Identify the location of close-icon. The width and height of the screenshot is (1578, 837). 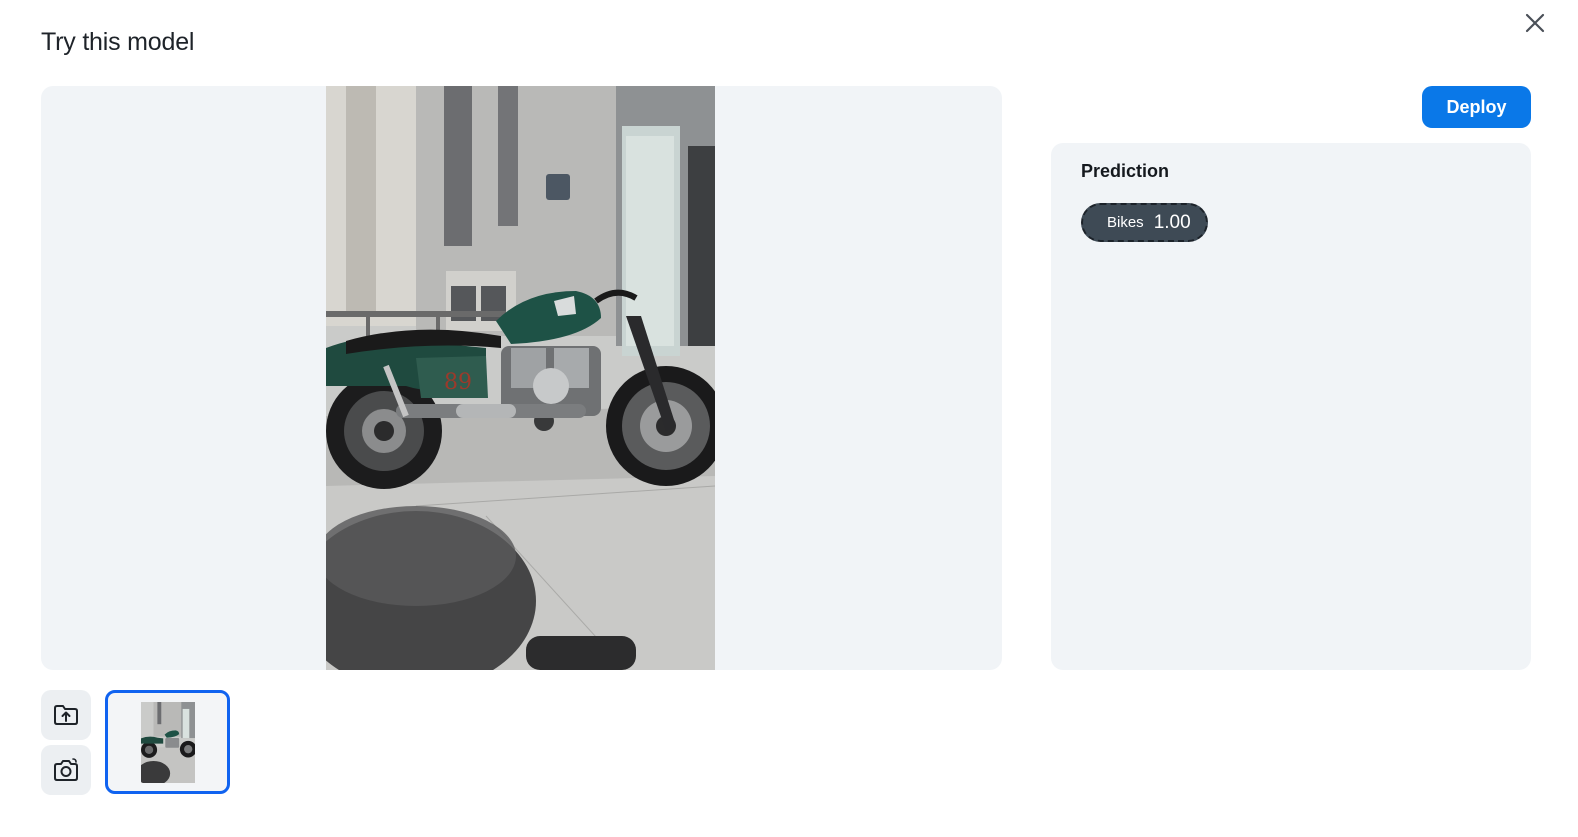
(1535, 23).